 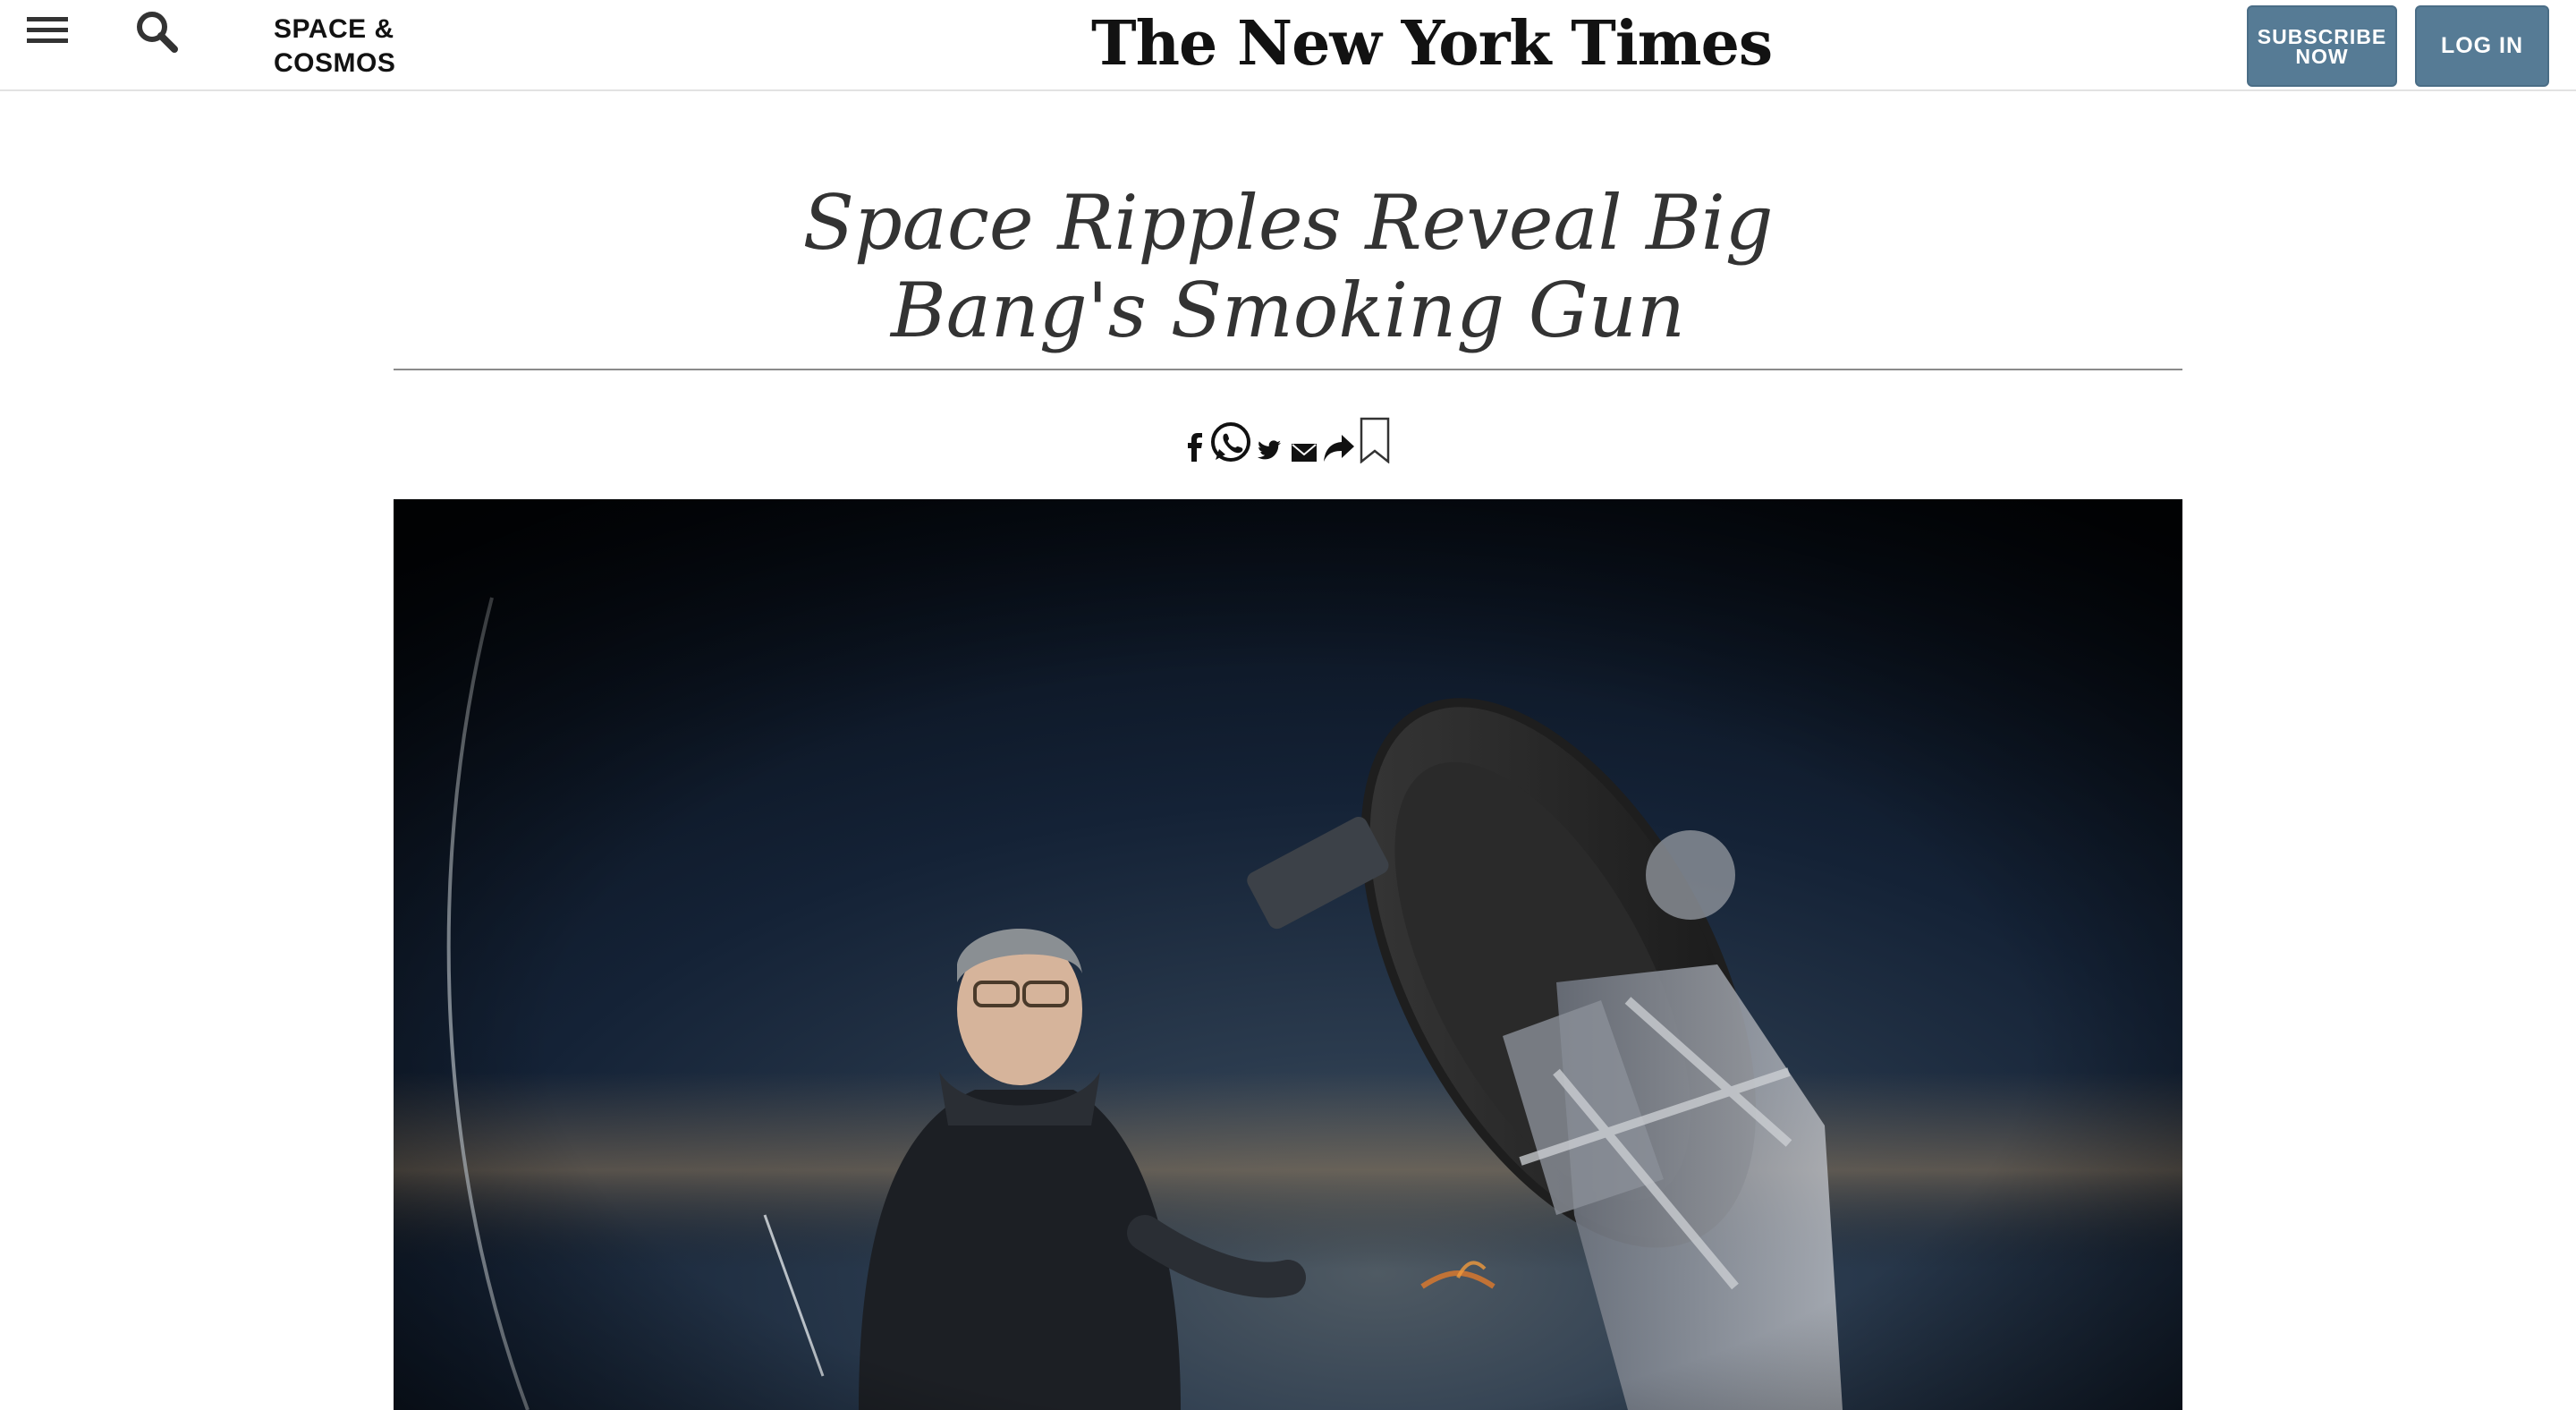 What do you see at coordinates (1375, 440) in the screenshot?
I see `bookmark-icon` at bounding box center [1375, 440].